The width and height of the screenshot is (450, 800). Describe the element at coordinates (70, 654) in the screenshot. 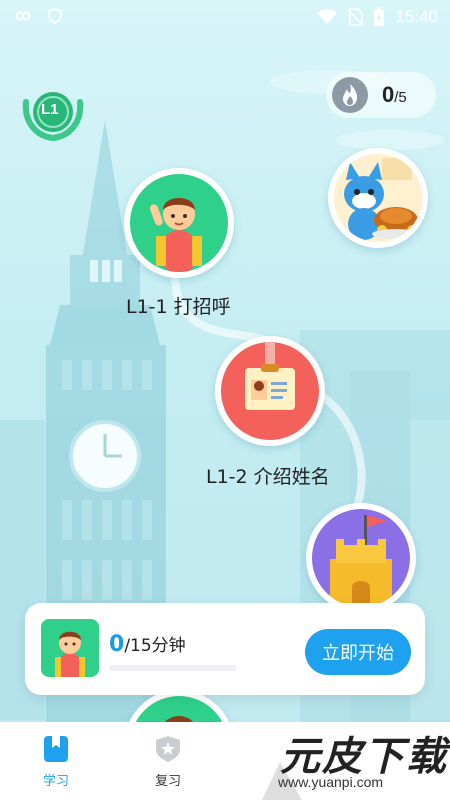

I see `boy-avatar-icon` at that location.